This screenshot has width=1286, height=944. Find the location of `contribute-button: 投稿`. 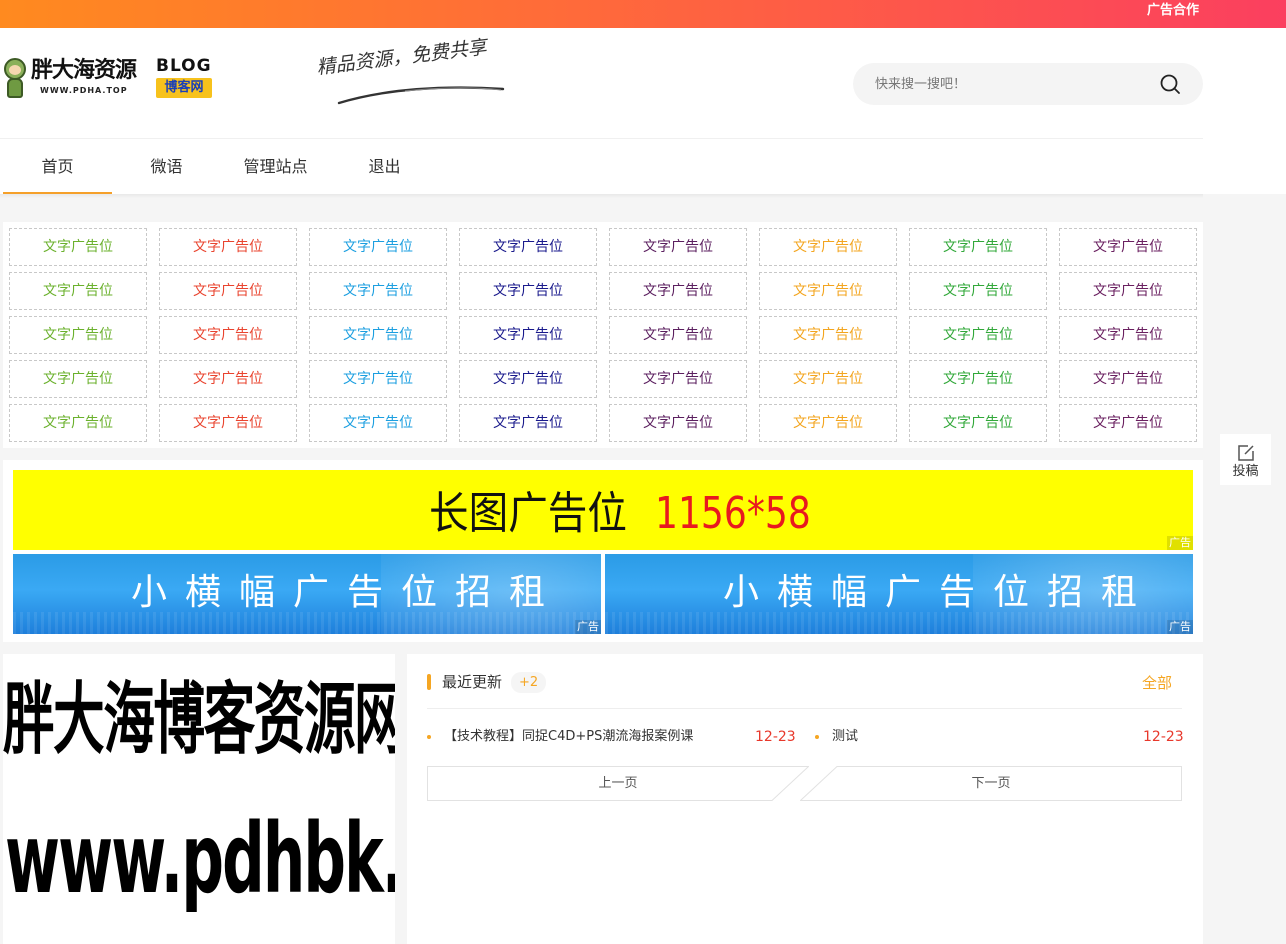

contribute-button: 投稿 is located at coordinates (1245, 459).